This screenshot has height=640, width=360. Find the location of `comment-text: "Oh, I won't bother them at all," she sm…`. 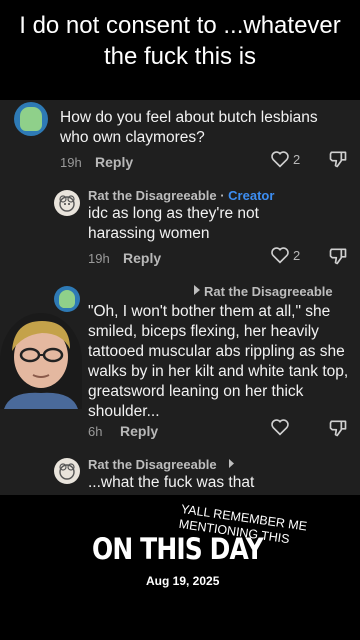

comment-text: "Oh, I won't bother them at all," she sm… is located at coordinates (218, 361).